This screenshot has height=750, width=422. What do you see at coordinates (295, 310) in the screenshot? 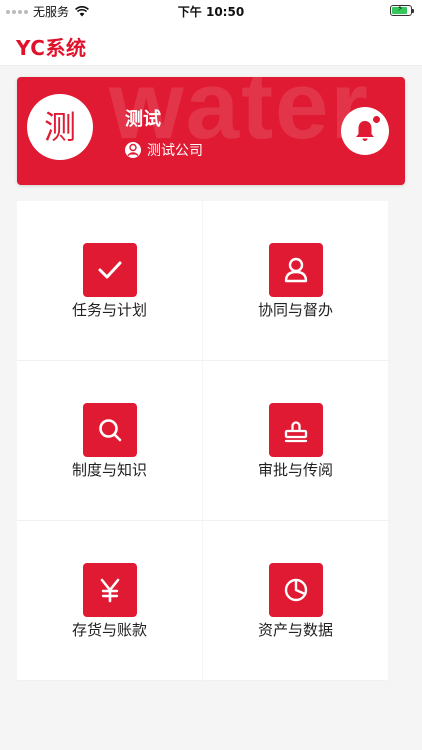
I see `menu-tile-label: 协同与督办` at bounding box center [295, 310].